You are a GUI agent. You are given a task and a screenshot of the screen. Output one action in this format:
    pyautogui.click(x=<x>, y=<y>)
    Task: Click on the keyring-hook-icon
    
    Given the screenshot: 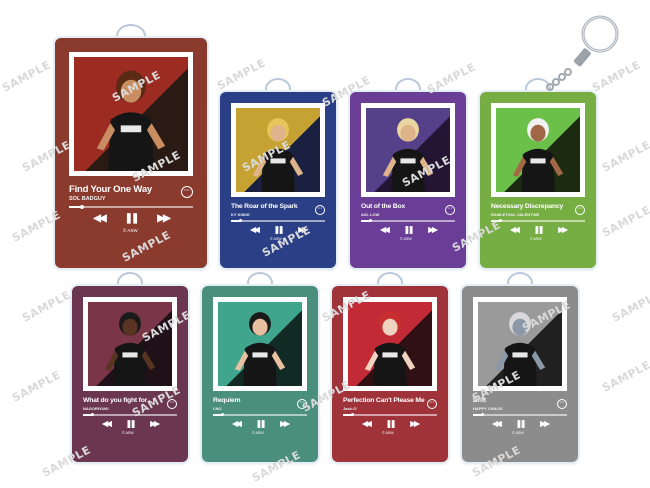 What is the action you would take?
    pyautogui.click(x=582, y=53)
    